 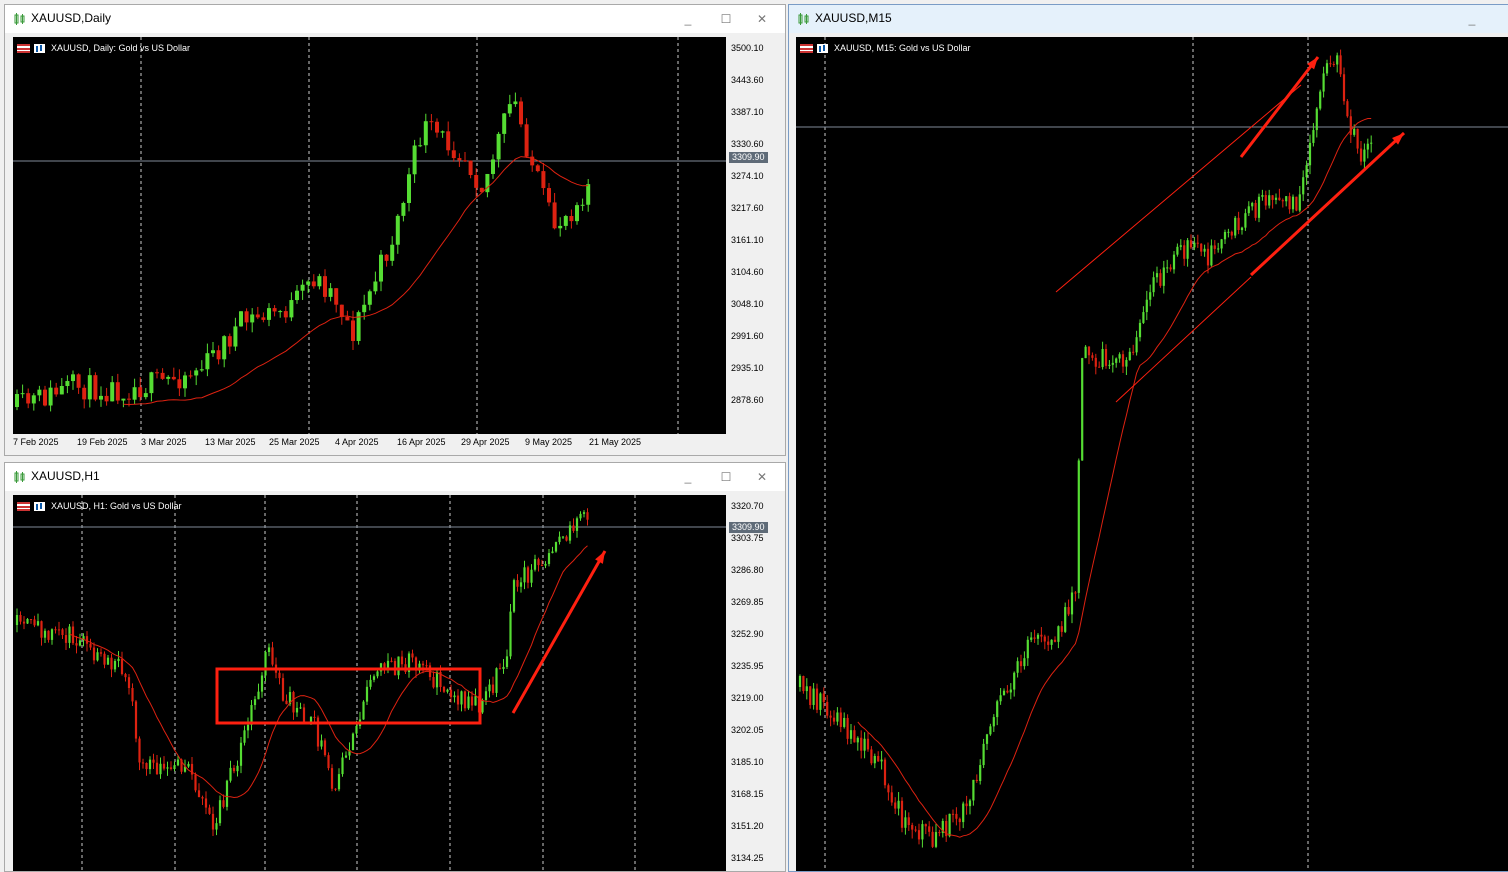 I want to click on price-tick-label: 3161.10, so click(x=747, y=240).